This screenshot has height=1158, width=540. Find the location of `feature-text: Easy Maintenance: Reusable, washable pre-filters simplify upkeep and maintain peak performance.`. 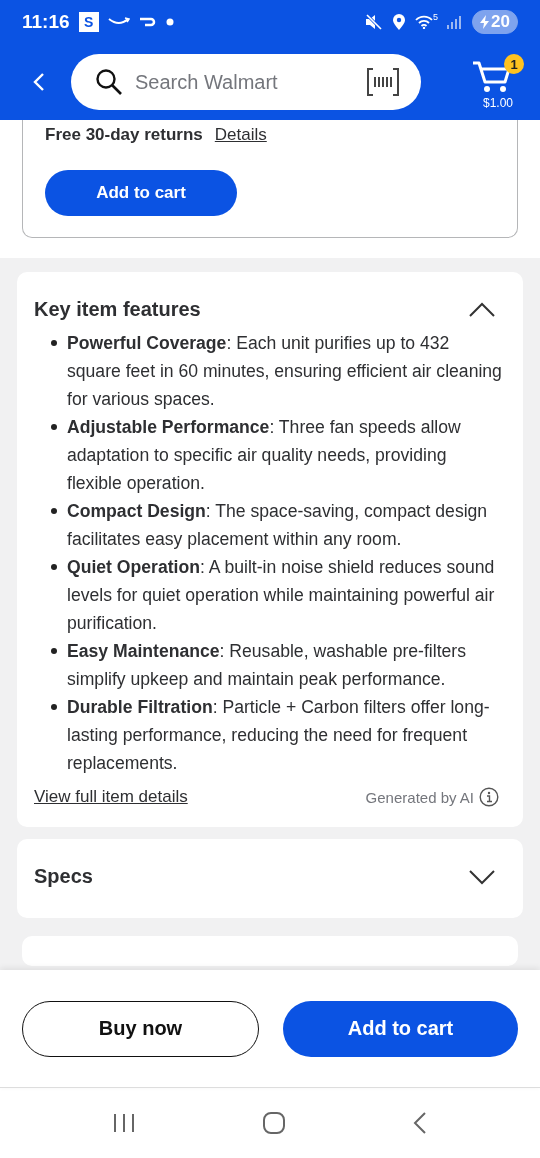

feature-text: Easy Maintenance: Reusable, washable pre-filters simplify upkeep and maintain peak performance. is located at coordinates (267, 665).